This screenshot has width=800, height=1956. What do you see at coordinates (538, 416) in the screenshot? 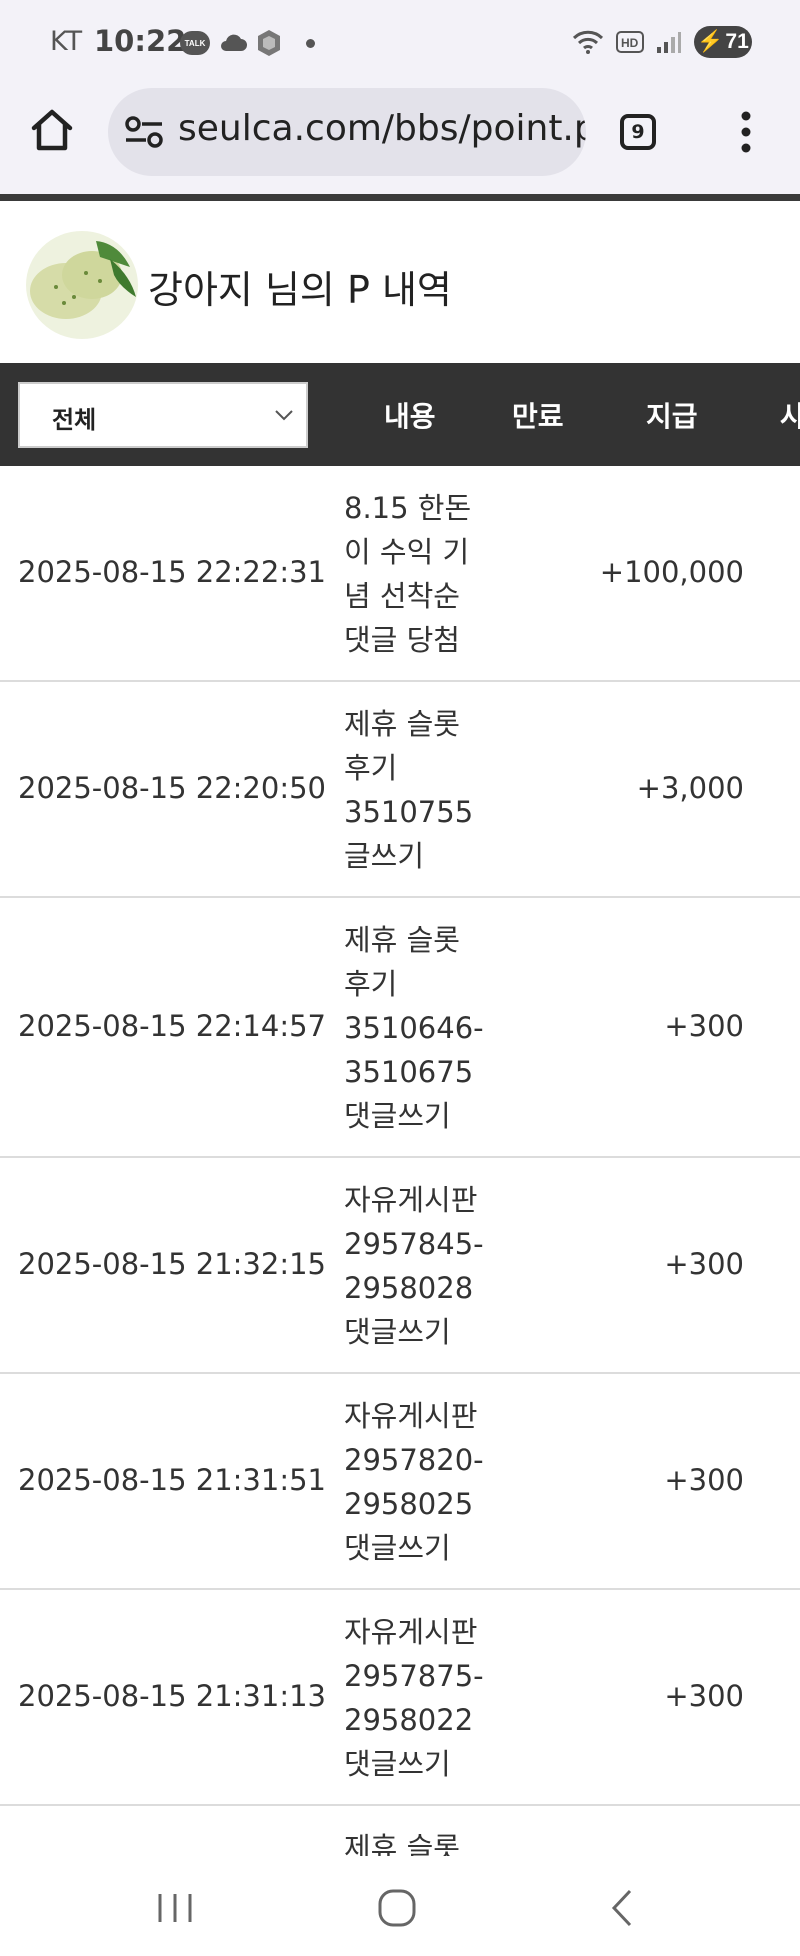
I see `column-header-expiry: 만료` at bounding box center [538, 416].